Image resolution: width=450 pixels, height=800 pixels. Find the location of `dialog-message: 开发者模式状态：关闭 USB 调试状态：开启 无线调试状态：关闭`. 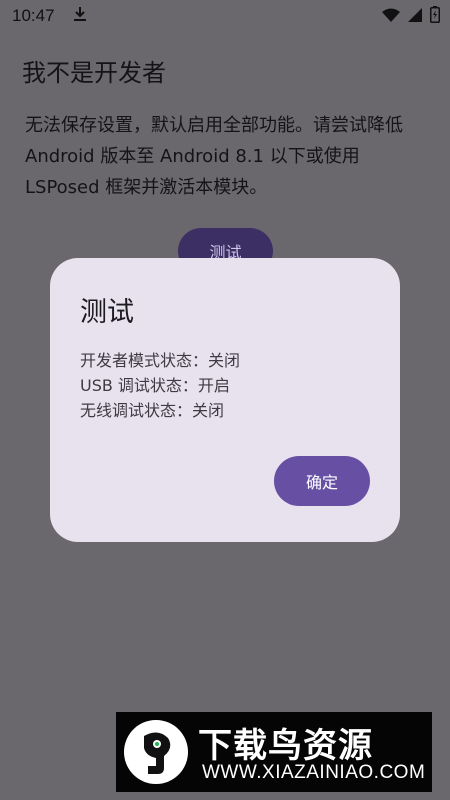

dialog-message: 开发者模式状态：关闭 USB 调试状态：开启 无线调试状态：关闭 is located at coordinates (160, 385).